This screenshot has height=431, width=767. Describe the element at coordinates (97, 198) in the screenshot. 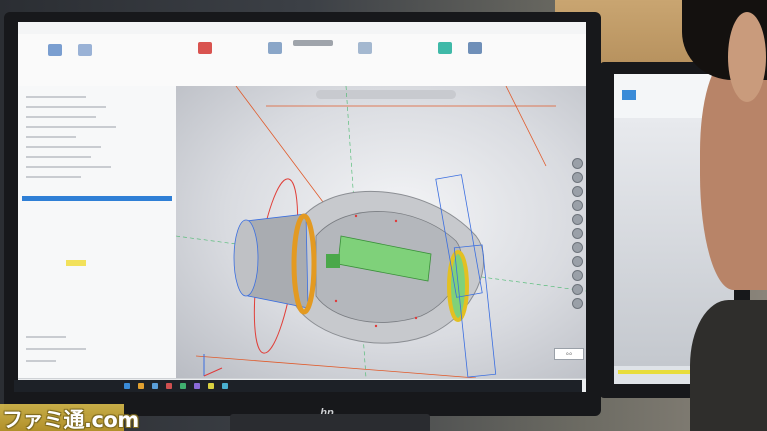

I see `tree-row-selected` at that location.